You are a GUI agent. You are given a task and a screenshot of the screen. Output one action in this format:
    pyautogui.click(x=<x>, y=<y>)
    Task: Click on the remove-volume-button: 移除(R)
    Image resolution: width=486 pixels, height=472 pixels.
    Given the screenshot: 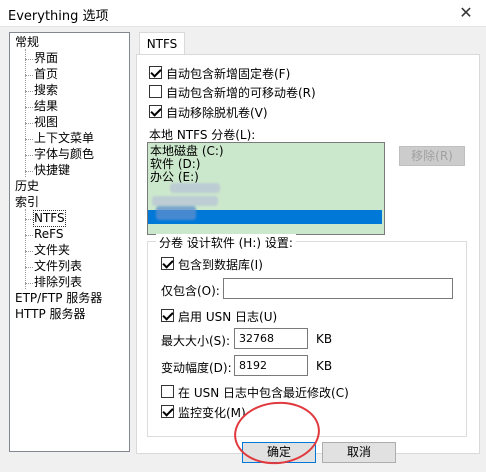 What is the action you would take?
    pyautogui.click(x=432, y=156)
    